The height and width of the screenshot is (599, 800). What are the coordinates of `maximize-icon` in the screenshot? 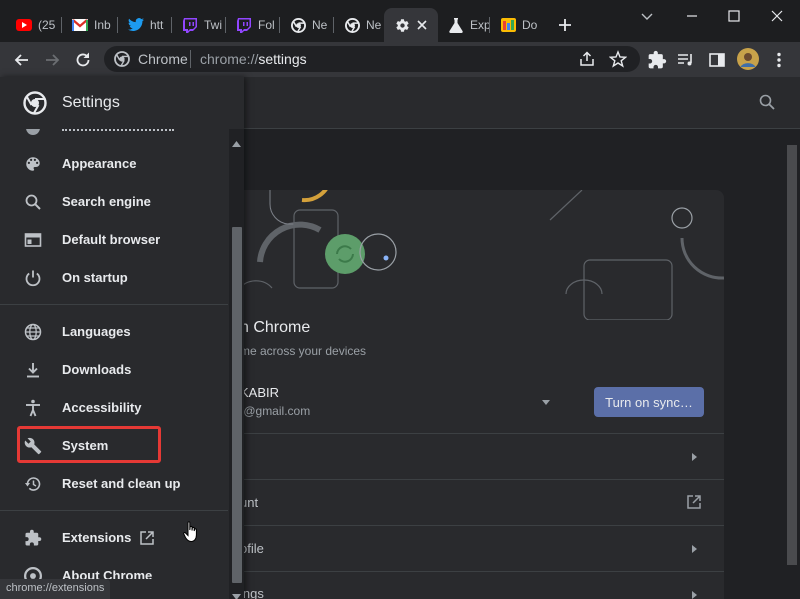 It's located at (734, 16).